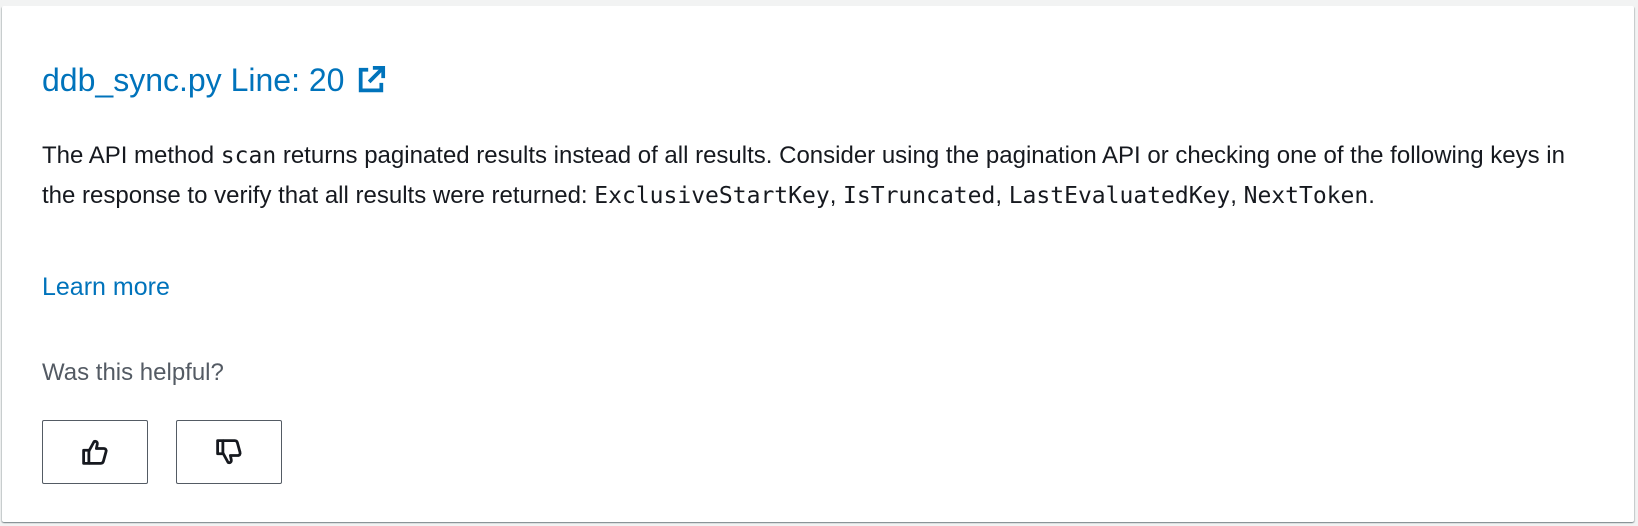  I want to click on learn-more-link: Learn more, so click(106, 287).